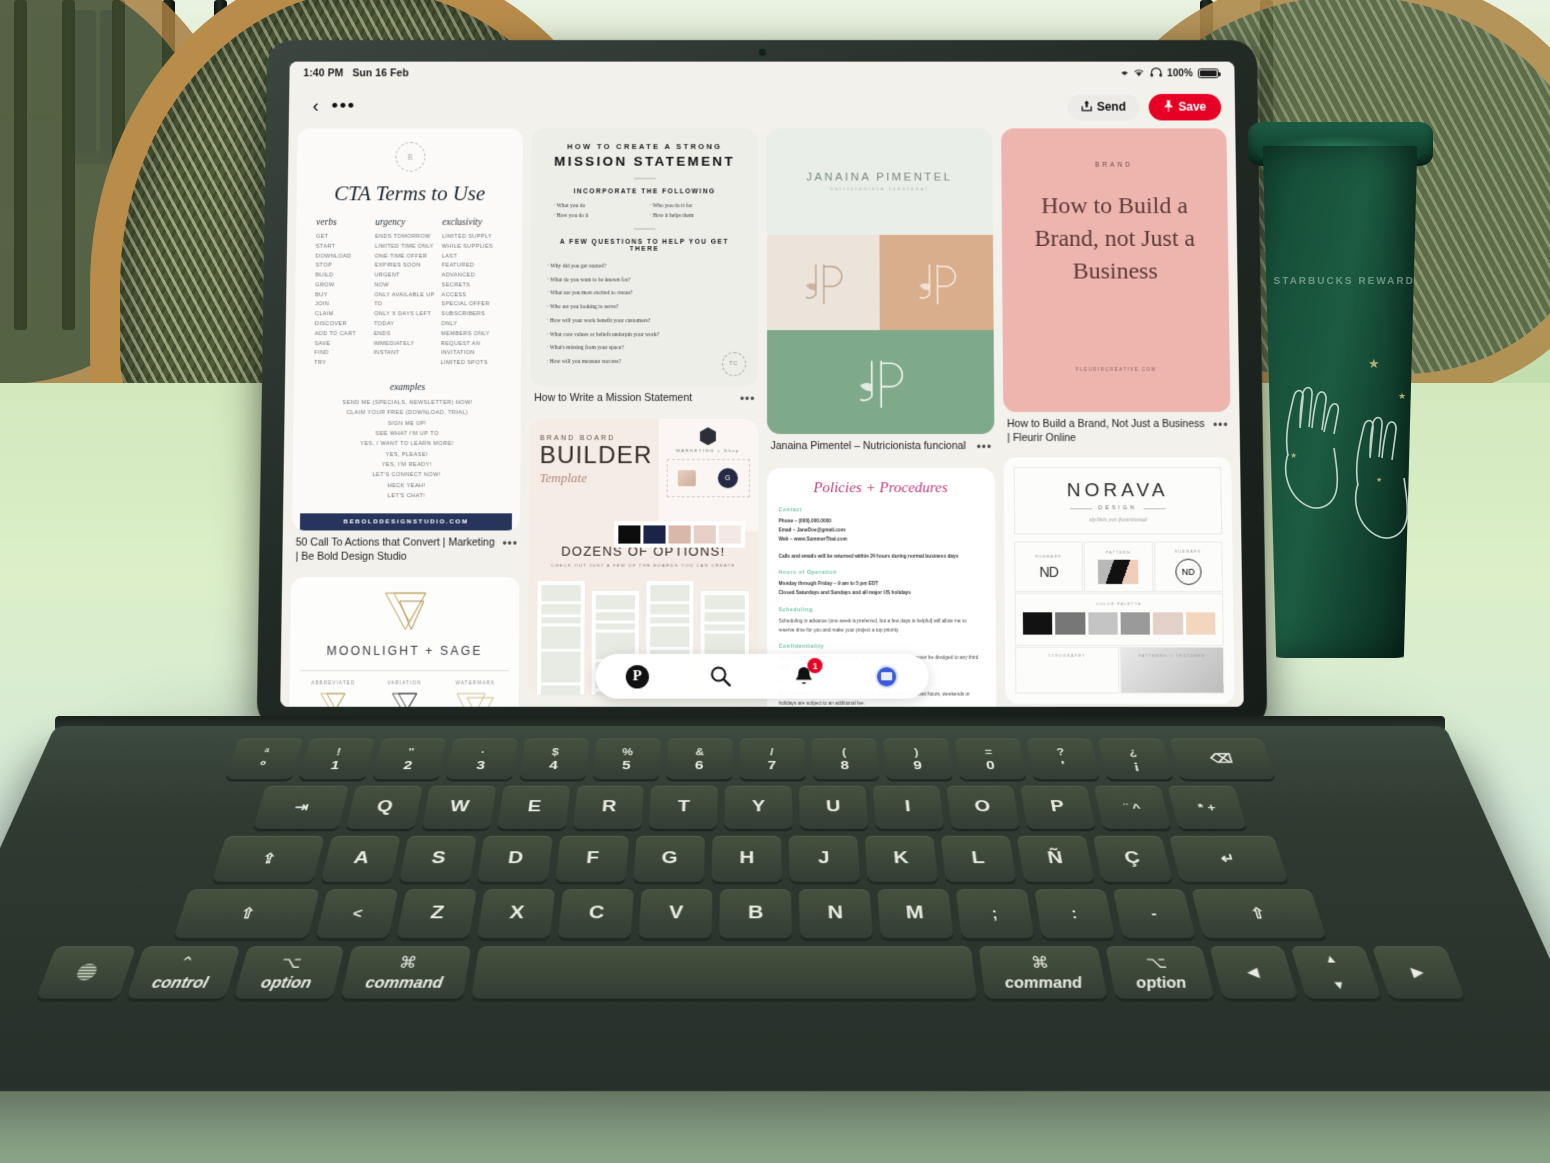 The image size is (1550, 1163). What do you see at coordinates (1058, 807) in the screenshot?
I see `key-p: P` at bounding box center [1058, 807].